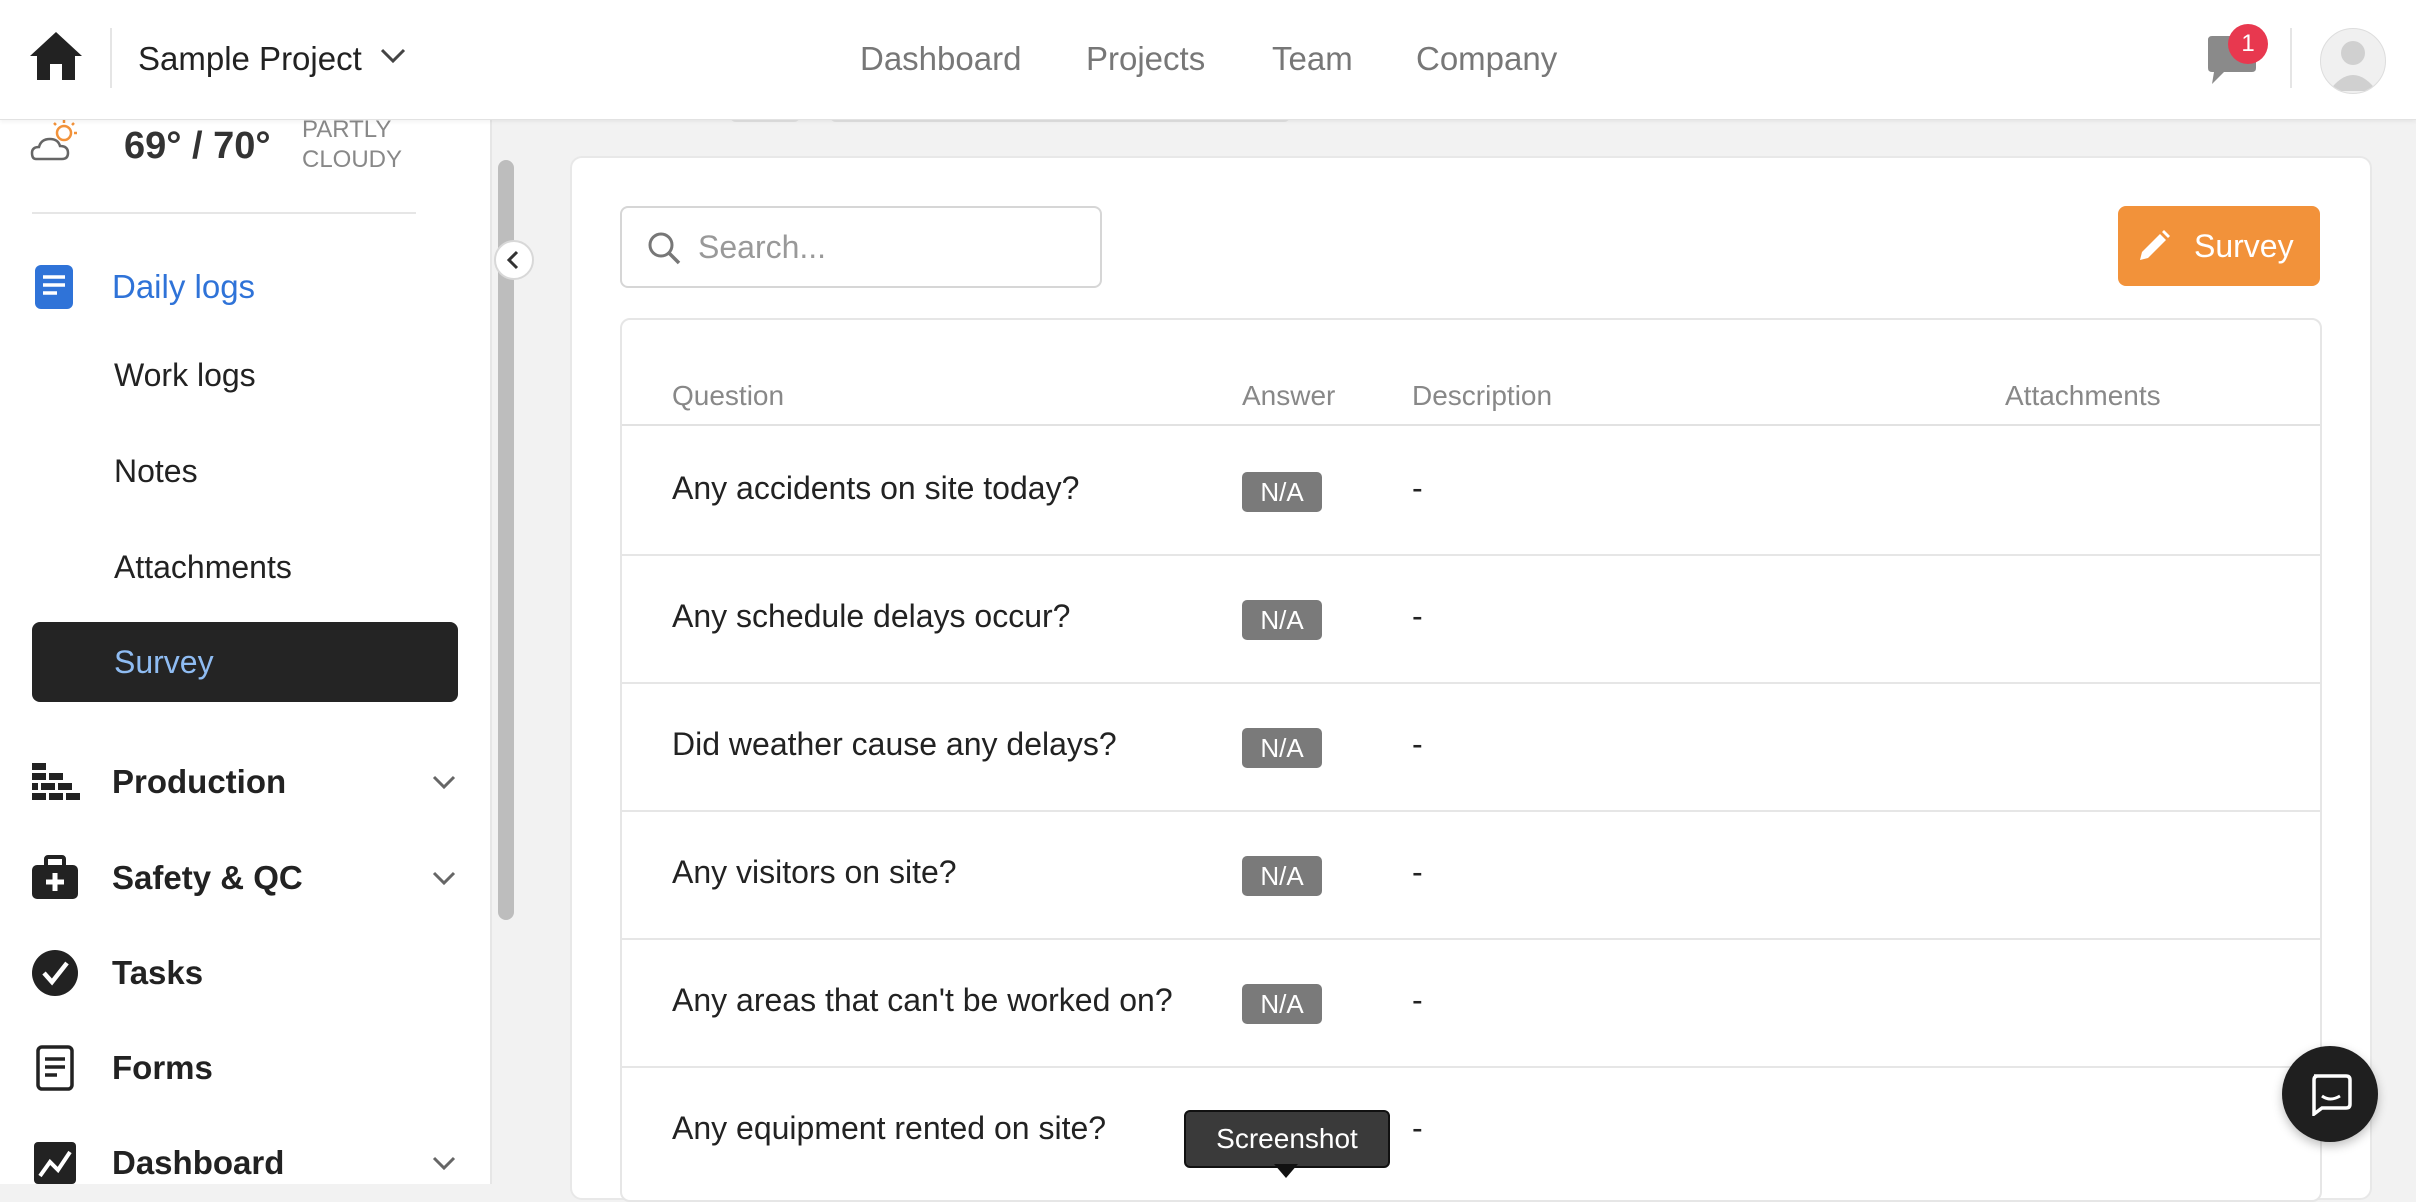  What do you see at coordinates (2244, 246) in the screenshot?
I see `survey-button-label: Survey` at bounding box center [2244, 246].